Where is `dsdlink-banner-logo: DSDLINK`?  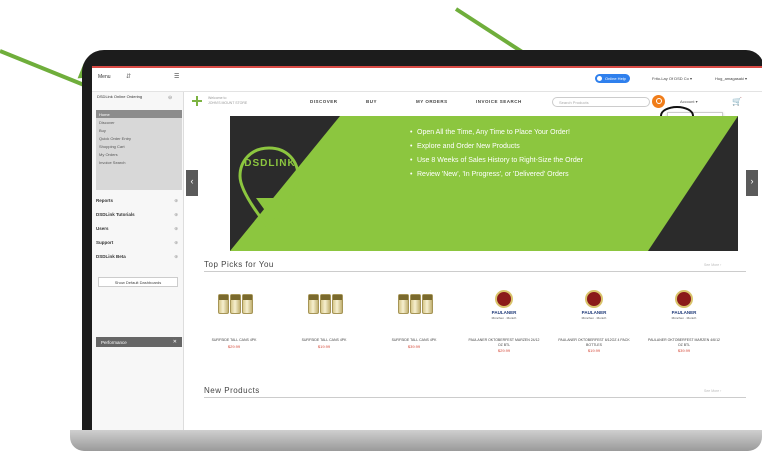
dsdlink-banner-logo: DSDLINK is located at coordinates (269, 189).